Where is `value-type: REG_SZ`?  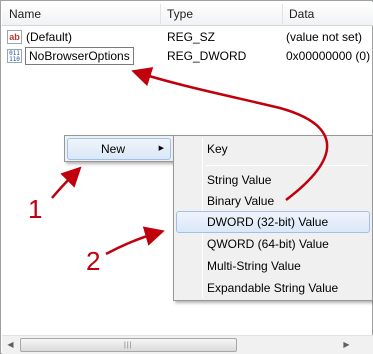 value-type: REG_SZ is located at coordinates (191, 37).